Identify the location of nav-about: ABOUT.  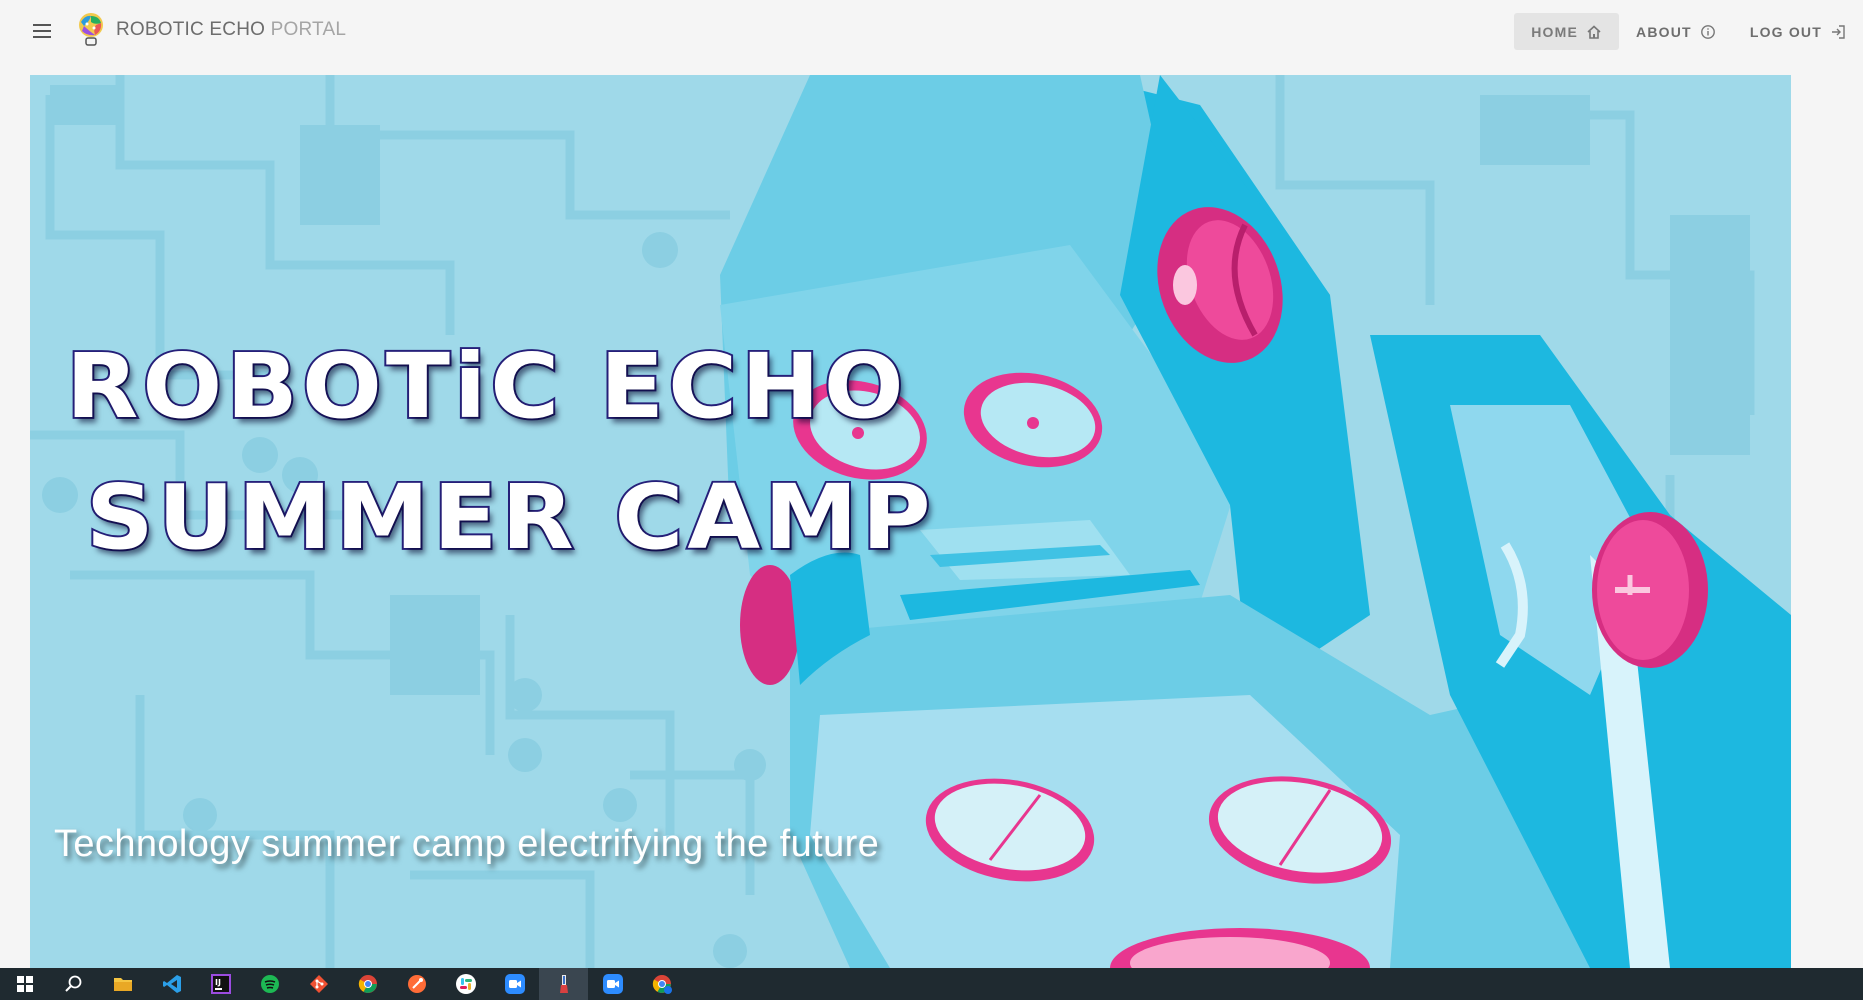
(1676, 31).